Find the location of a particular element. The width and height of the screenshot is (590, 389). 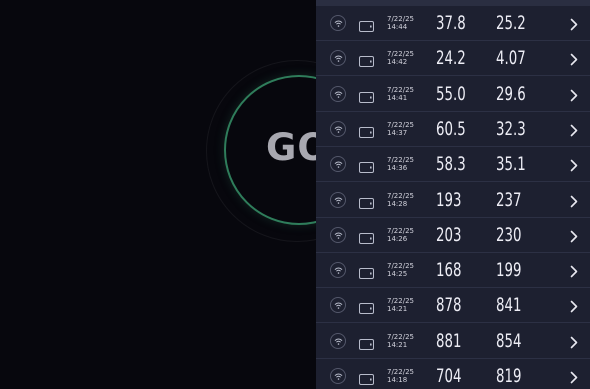

history-row: 7/22/25 14:18 704 819 is located at coordinates (453, 374).